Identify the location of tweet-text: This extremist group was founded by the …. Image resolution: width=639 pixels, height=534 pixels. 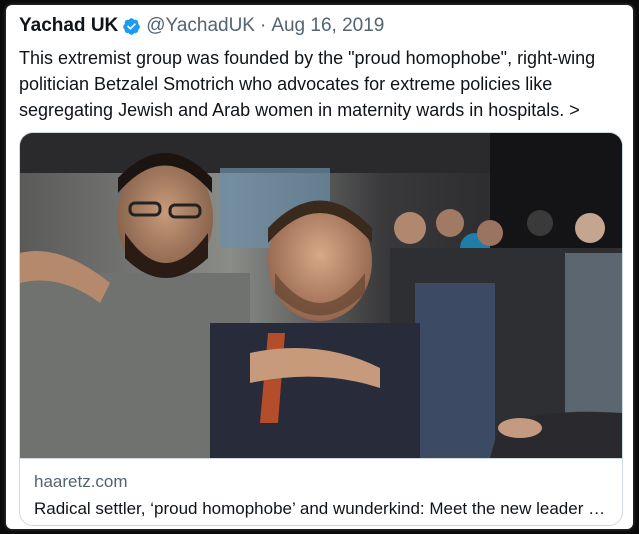
(307, 84).